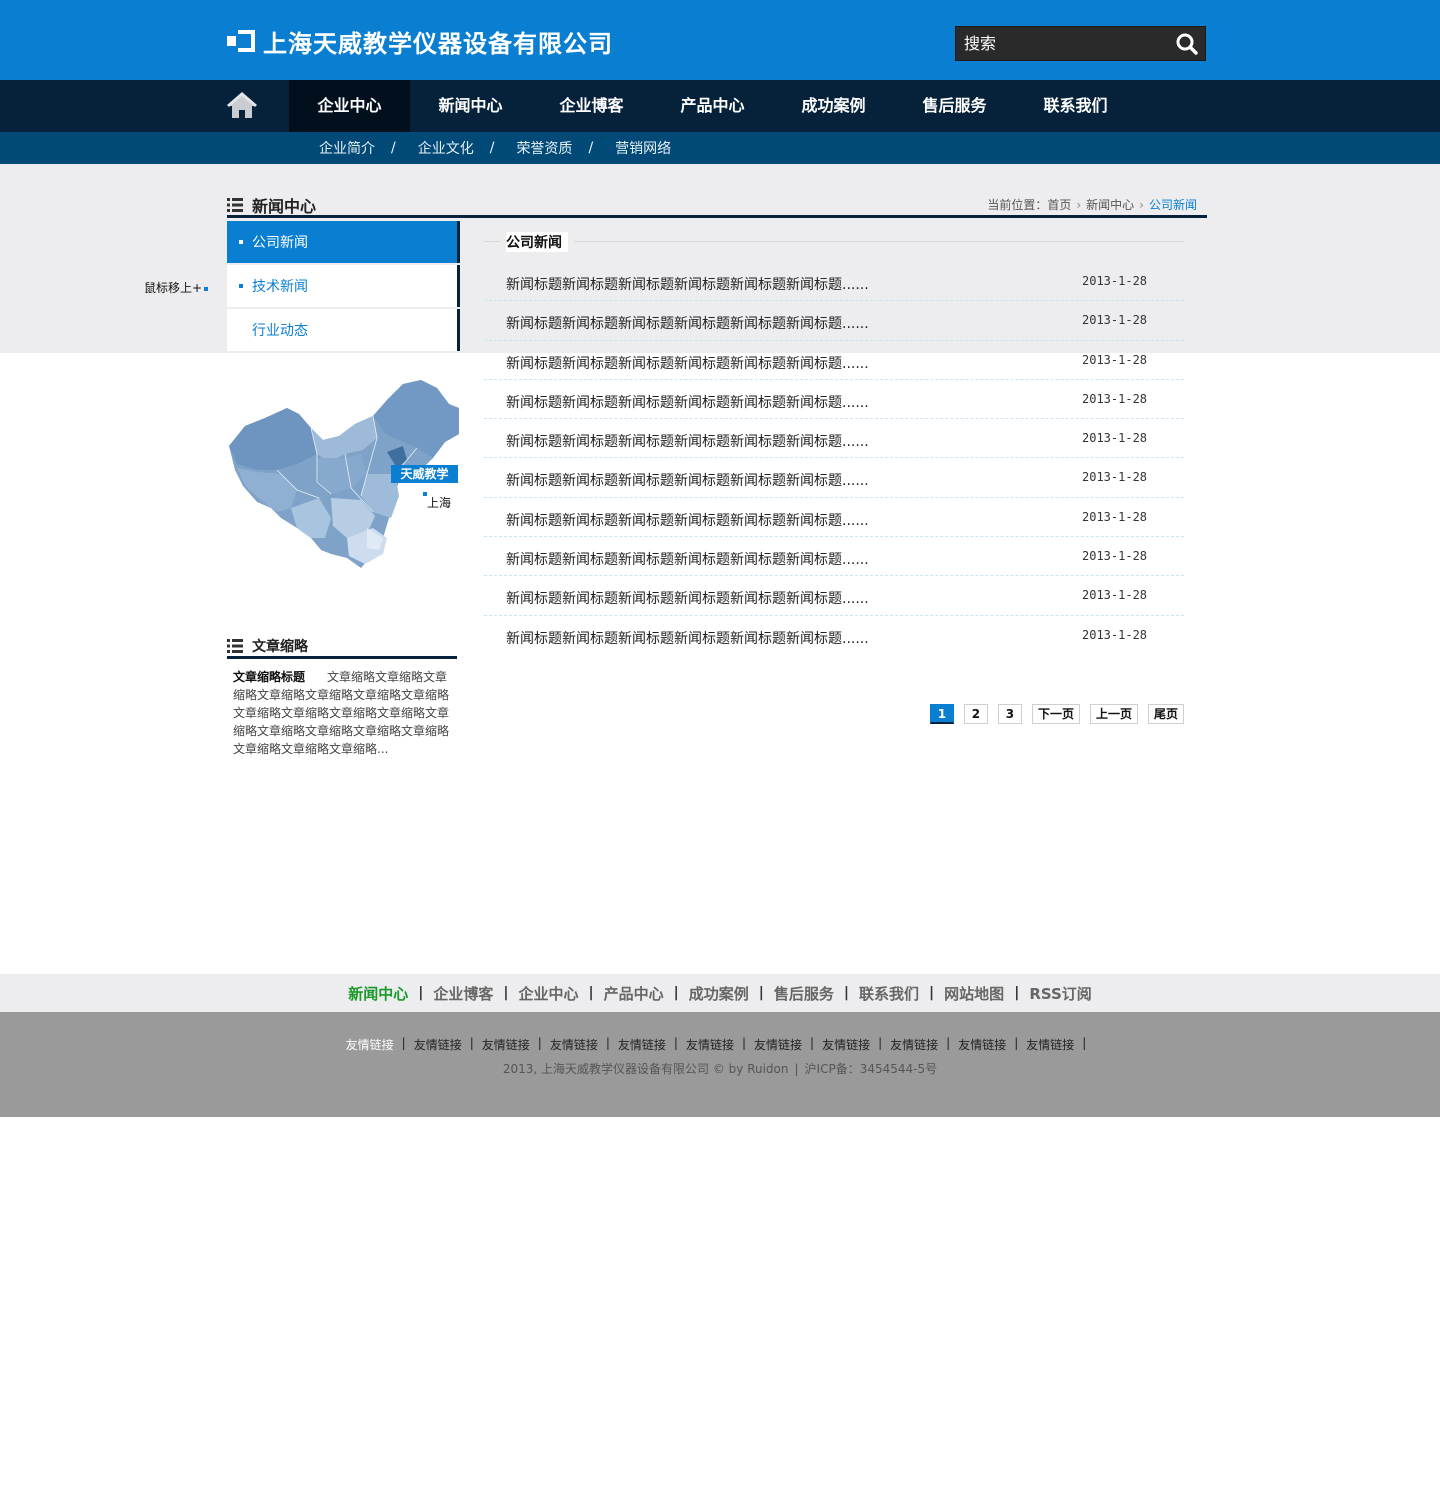 Image resolution: width=1440 pixels, height=1500 pixels. I want to click on summary-heading: 文章缩略, so click(267, 646).